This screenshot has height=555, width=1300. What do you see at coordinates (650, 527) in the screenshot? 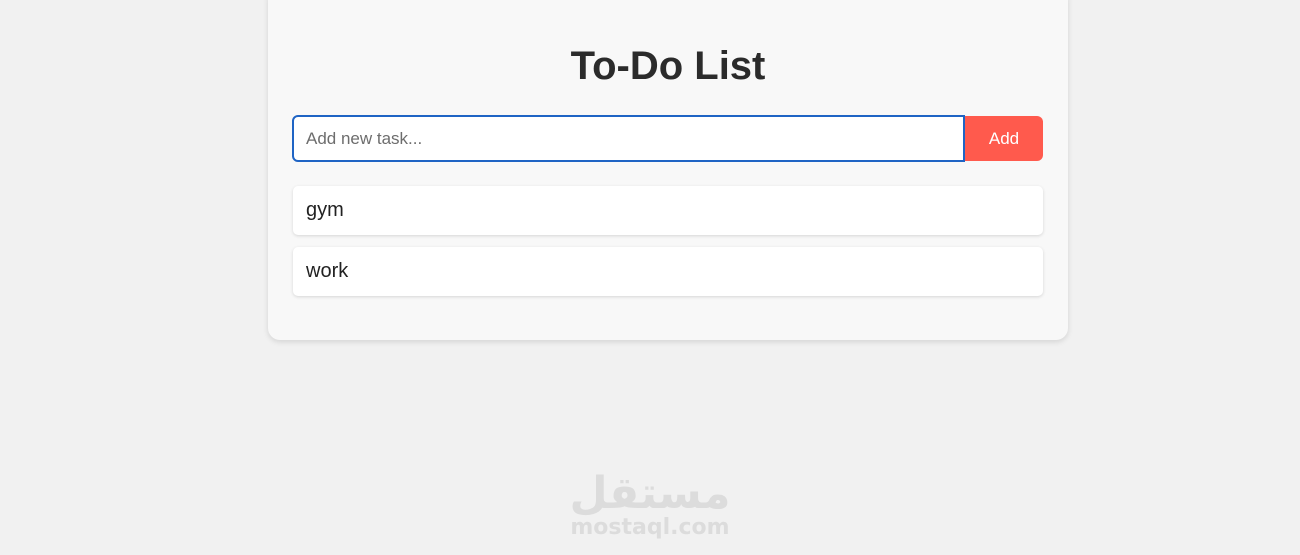
I see `watermark-latin-text: mostaql.com` at bounding box center [650, 527].